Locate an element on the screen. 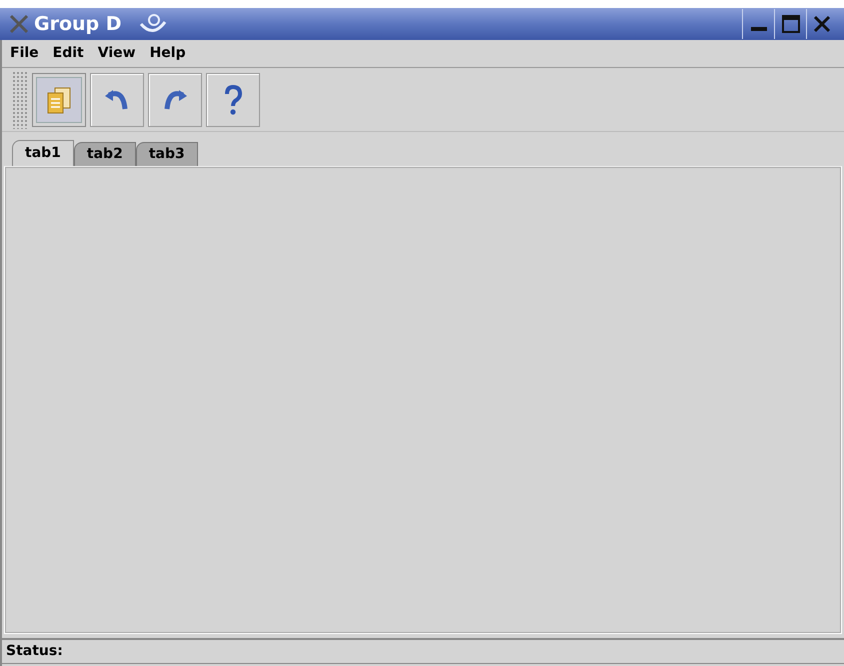 The height and width of the screenshot is (666, 844). close-icon is located at coordinates (821, 24).